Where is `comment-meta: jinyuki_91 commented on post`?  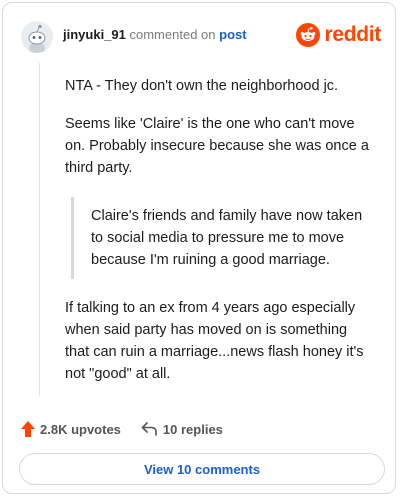 comment-meta: jinyuki_91 commented on post is located at coordinates (155, 35).